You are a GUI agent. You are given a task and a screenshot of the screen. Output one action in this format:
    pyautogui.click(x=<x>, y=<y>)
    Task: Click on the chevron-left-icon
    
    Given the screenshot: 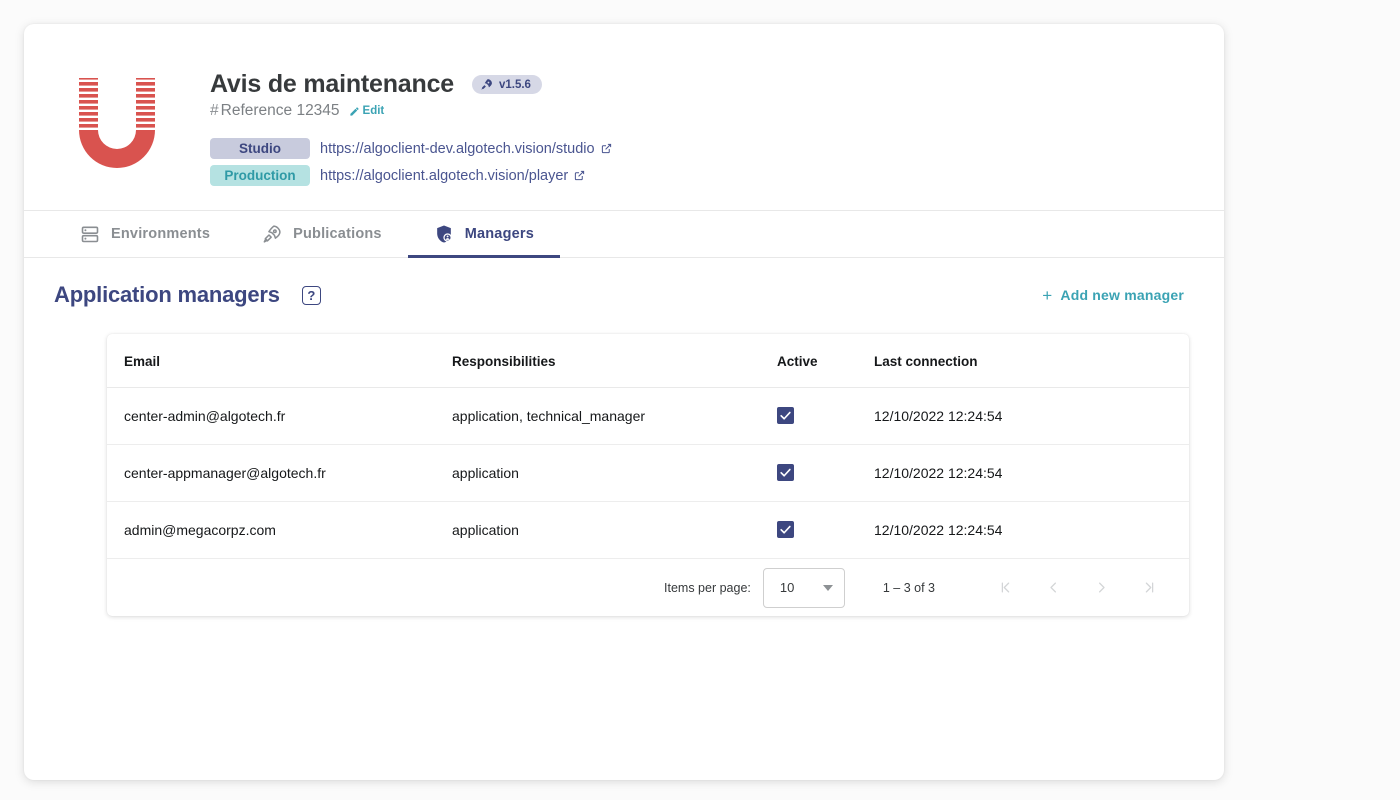 What is the action you would take?
    pyautogui.click(x=1052, y=587)
    